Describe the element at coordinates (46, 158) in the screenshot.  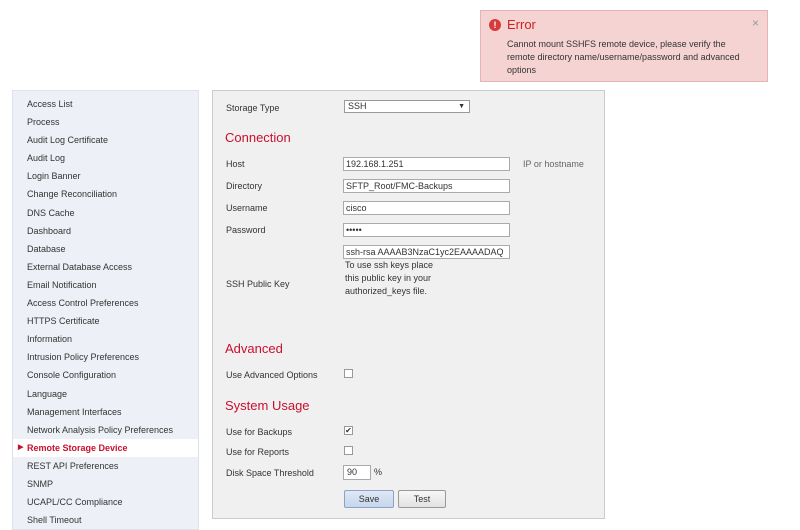
I see `sidebar-item-label: Audit Log` at that location.